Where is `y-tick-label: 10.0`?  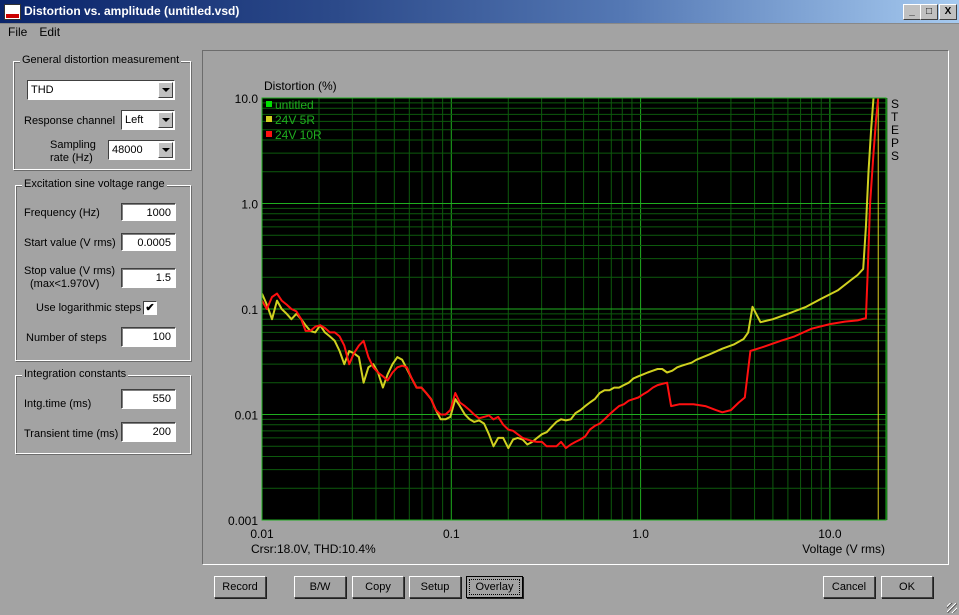 y-tick-label: 10.0 is located at coordinates (247, 99).